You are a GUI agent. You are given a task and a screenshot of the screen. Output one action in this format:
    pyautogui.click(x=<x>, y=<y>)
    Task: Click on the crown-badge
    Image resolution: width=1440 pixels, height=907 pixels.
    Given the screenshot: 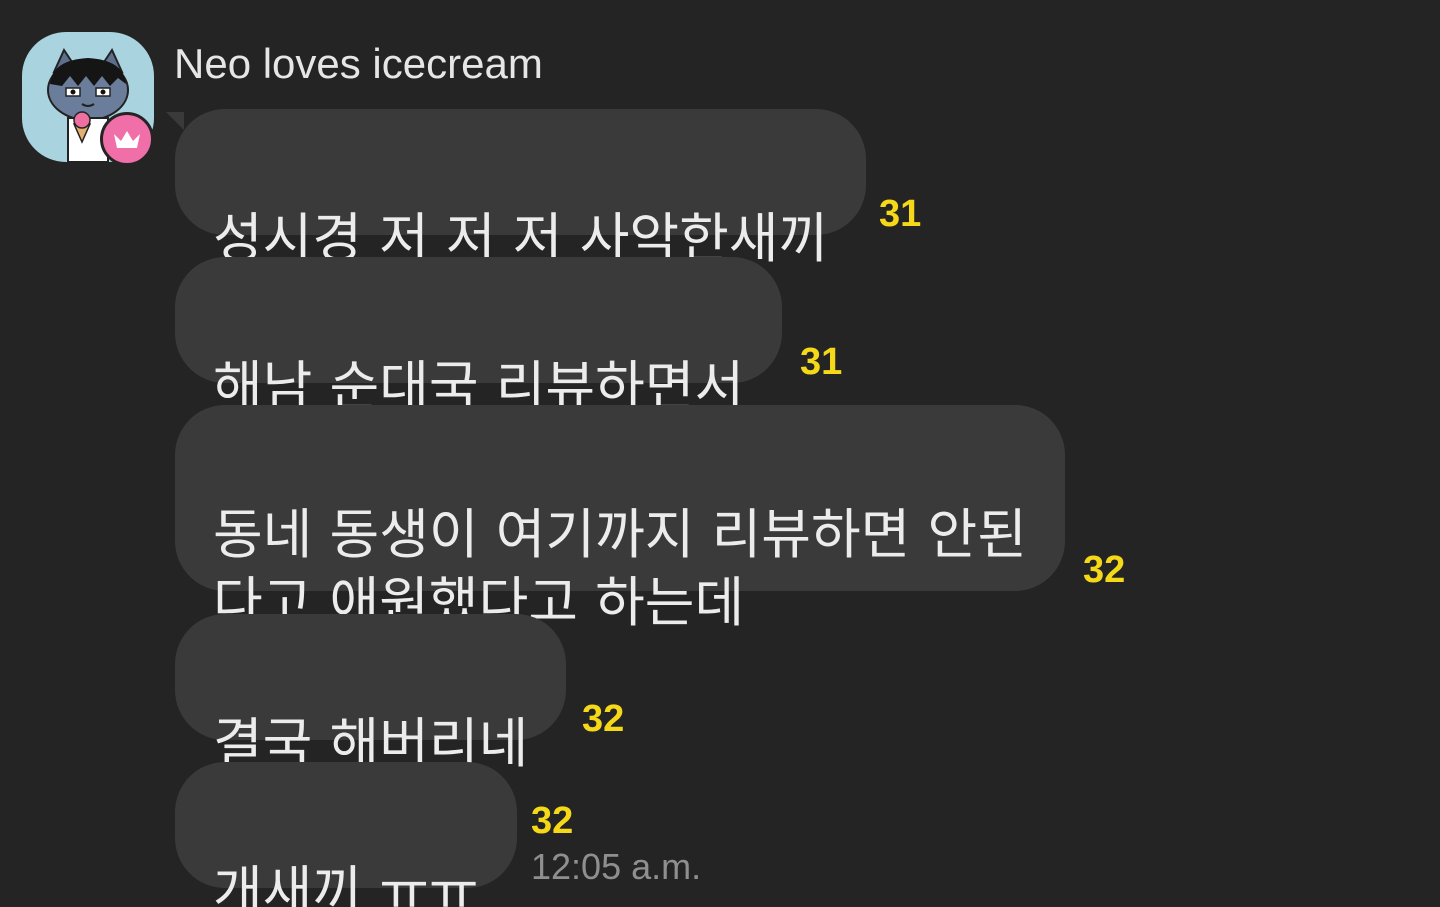 What is the action you would take?
    pyautogui.click(x=127, y=139)
    